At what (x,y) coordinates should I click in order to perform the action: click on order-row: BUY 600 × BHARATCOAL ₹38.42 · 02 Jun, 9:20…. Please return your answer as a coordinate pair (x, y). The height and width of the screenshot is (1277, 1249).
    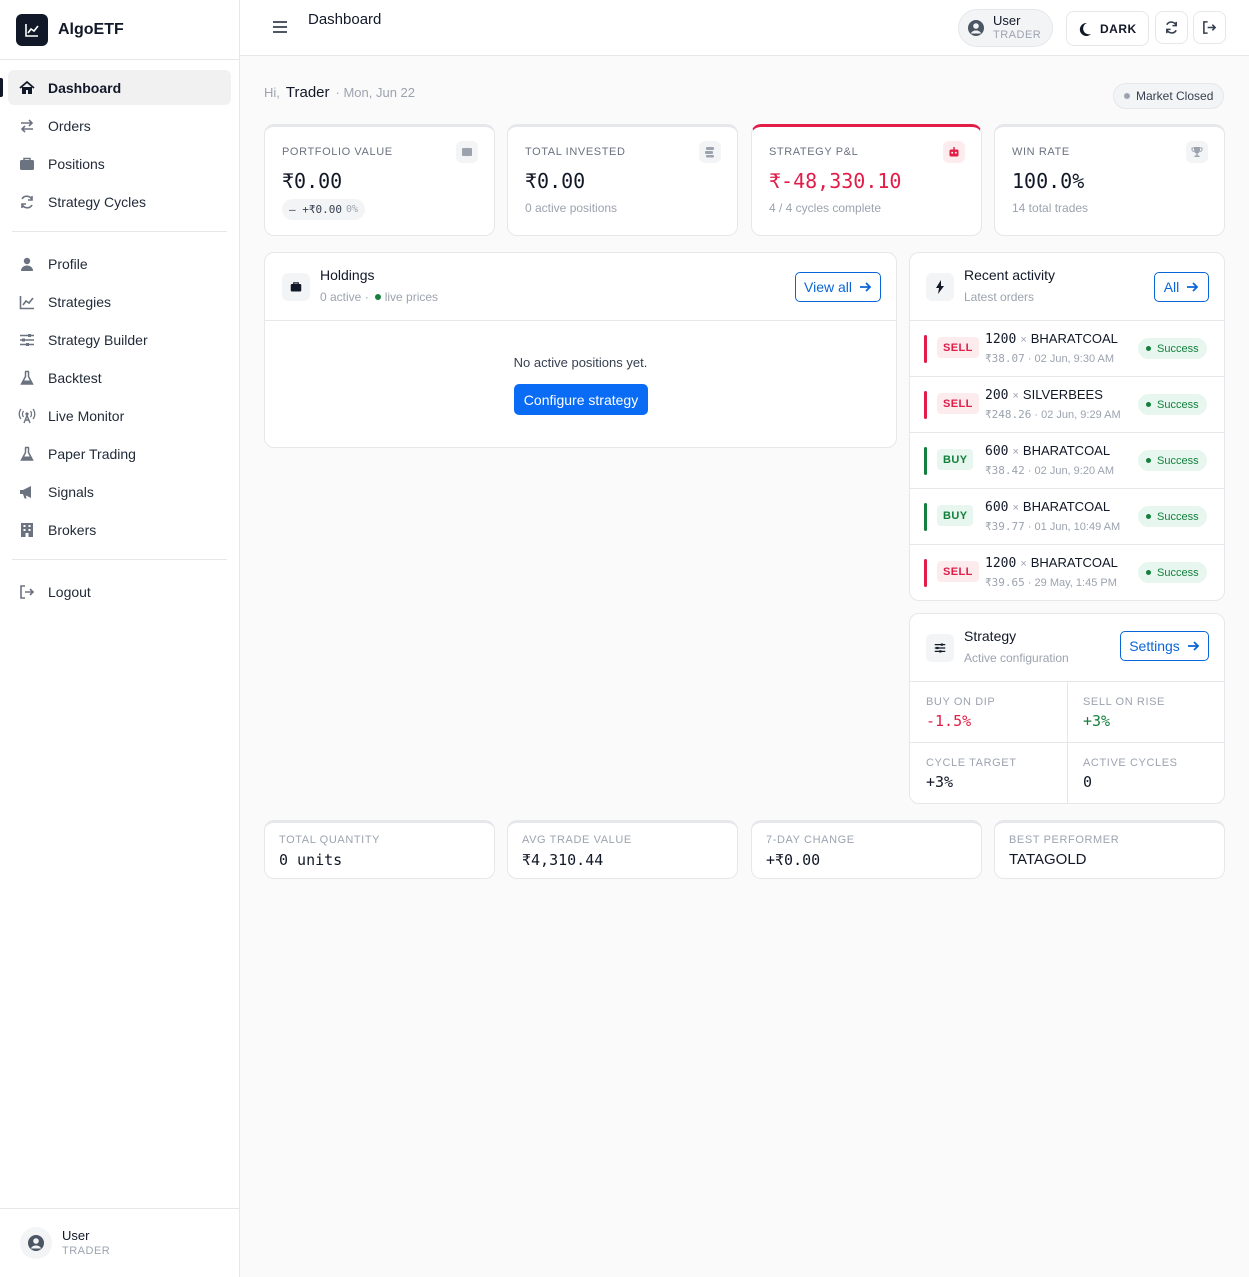
    Looking at the image, I should click on (1067, 460).